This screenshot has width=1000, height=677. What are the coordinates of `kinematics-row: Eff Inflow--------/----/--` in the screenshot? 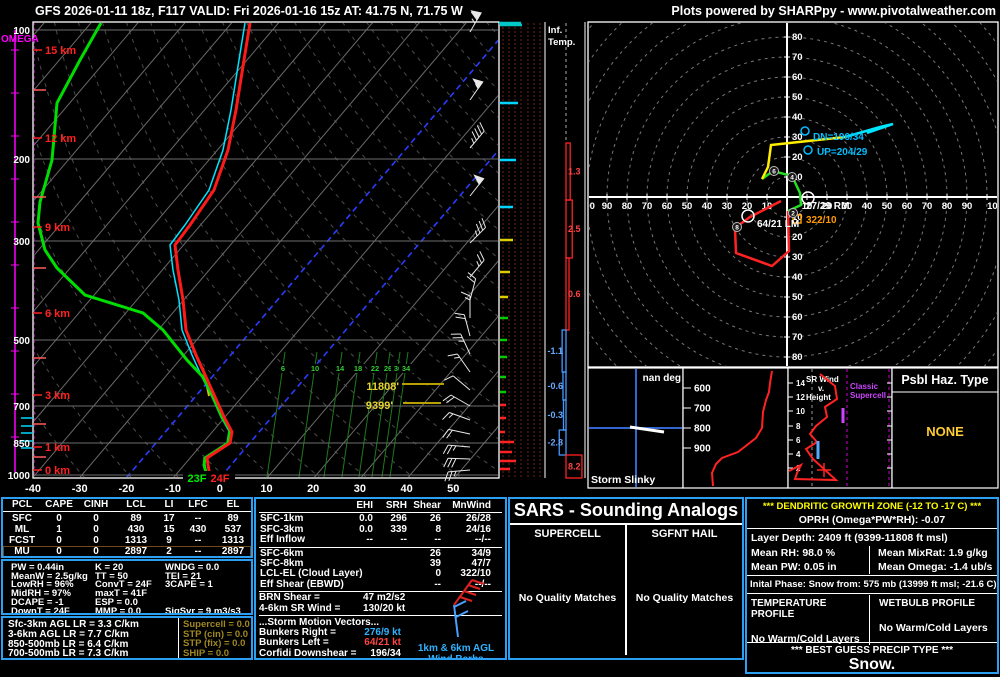 It's located at (375, 540).